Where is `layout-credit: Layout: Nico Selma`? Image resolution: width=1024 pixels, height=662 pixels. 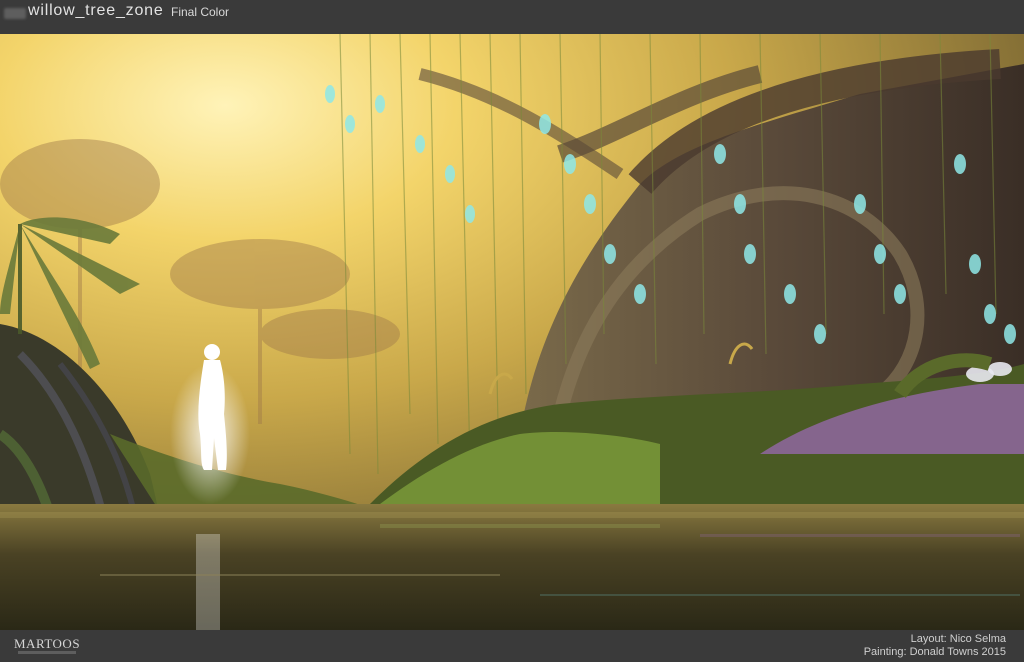 layout-credit: Layout: Nico Selma is located at coordinates (958, 639).